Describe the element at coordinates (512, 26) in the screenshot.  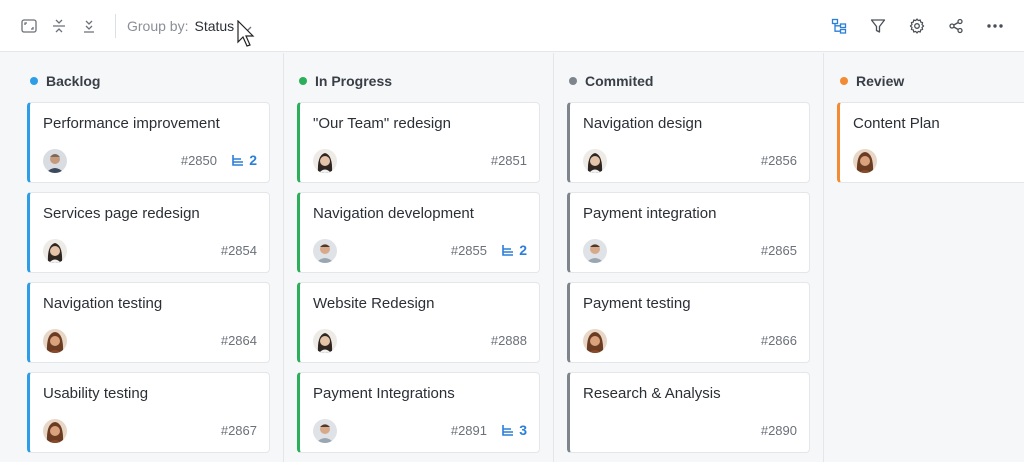
I see `toolbar: Group by: Status` at that location.